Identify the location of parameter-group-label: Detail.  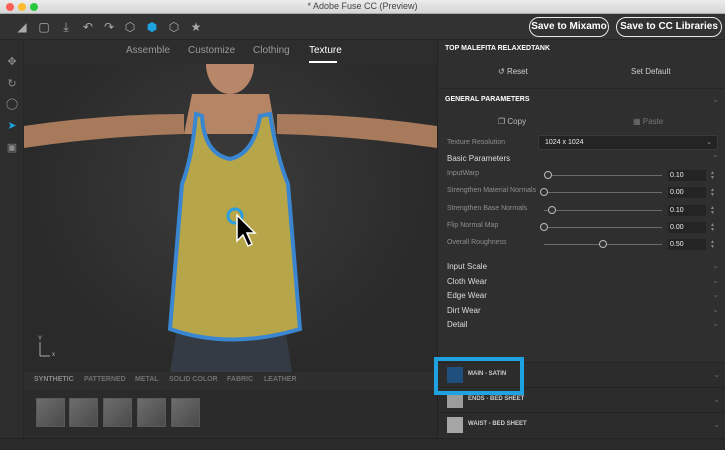
(457, 324).